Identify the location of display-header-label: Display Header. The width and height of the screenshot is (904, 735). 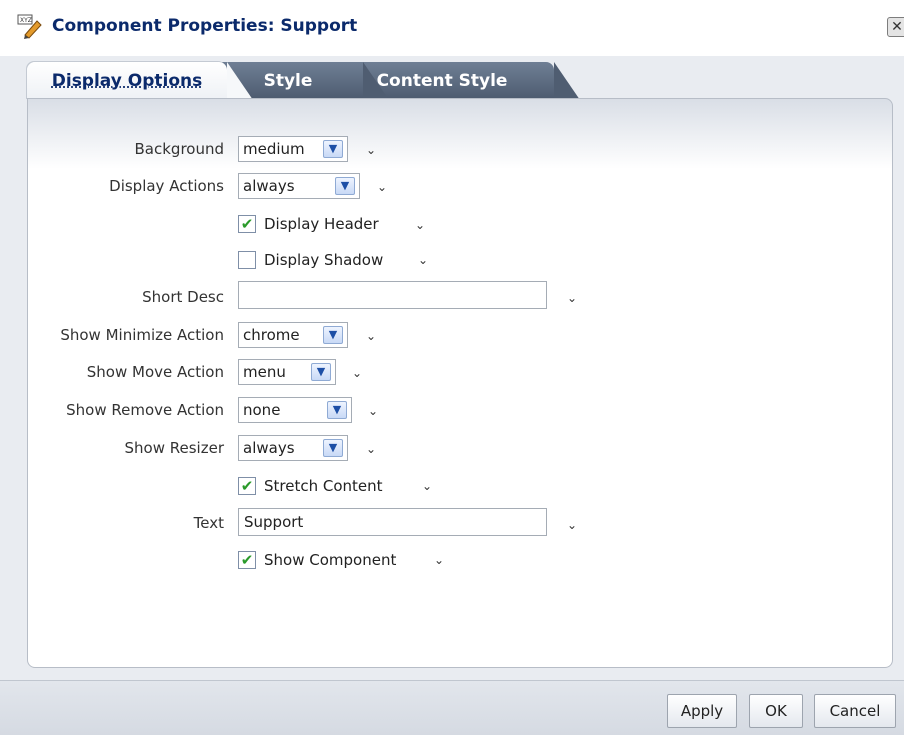
(321, 224).